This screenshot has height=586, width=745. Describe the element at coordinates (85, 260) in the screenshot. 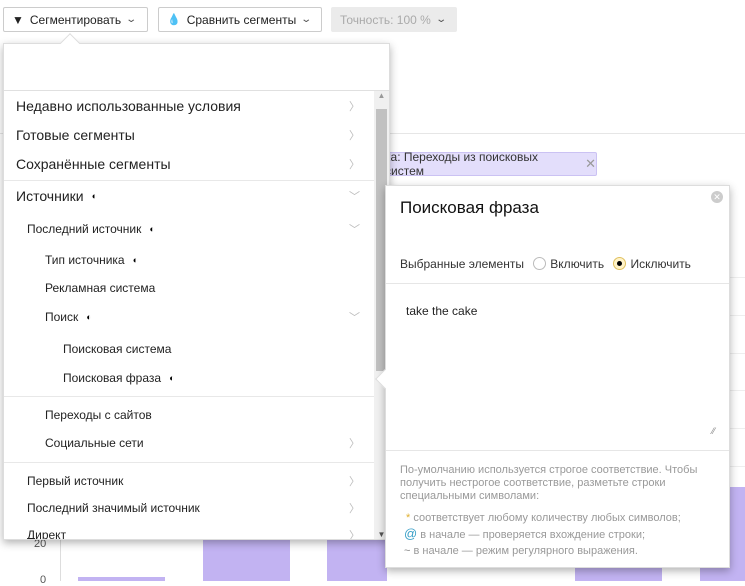

I see `dropdown-item-label: Тип источника` at that location.